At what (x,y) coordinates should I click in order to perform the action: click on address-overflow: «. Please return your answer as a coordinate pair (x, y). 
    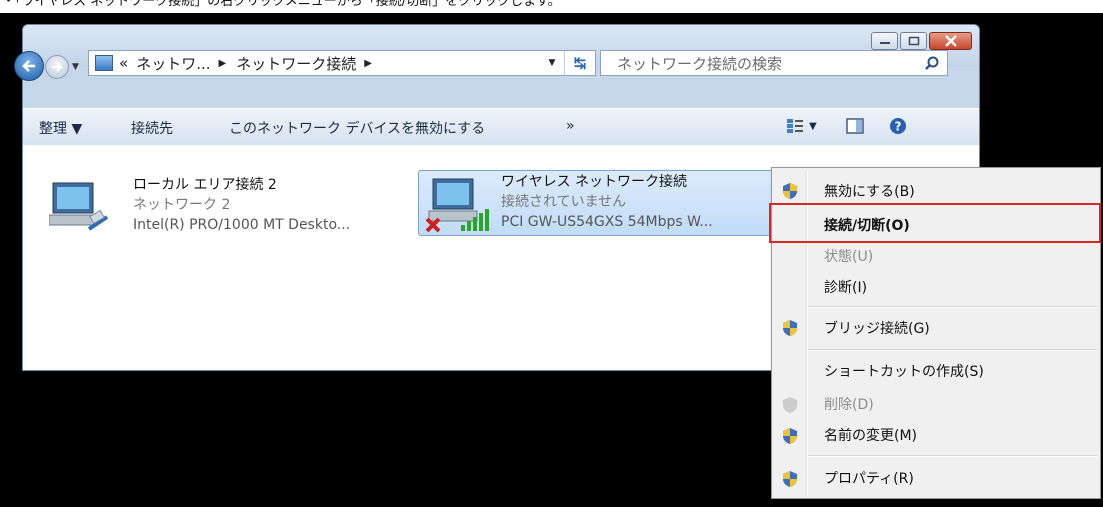
    Looking at the image, I should click on (123, 63).